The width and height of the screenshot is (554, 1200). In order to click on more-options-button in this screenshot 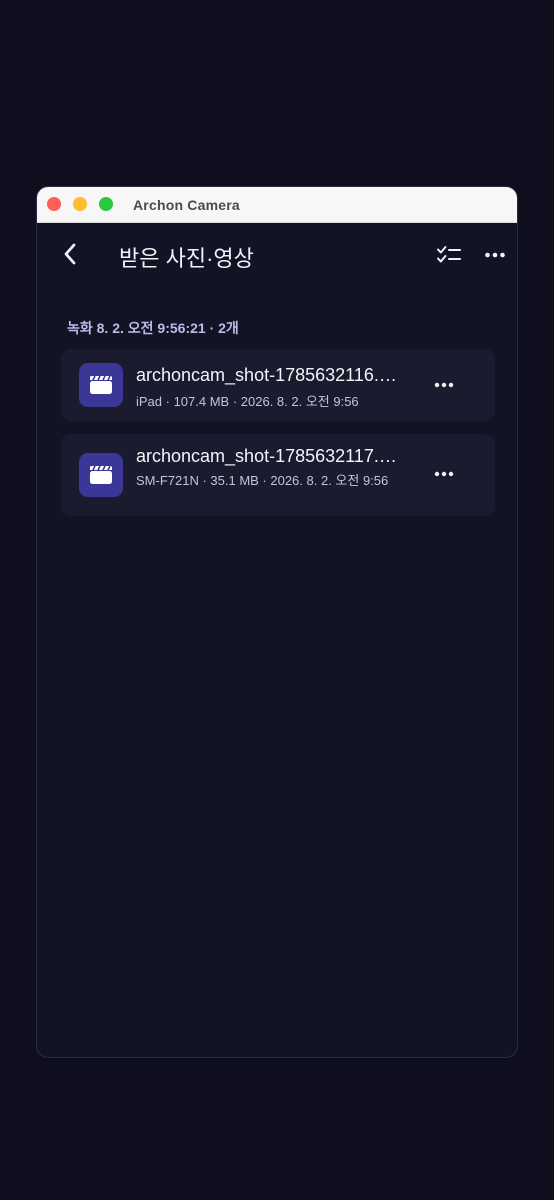, I will do `click(495, 255)`.